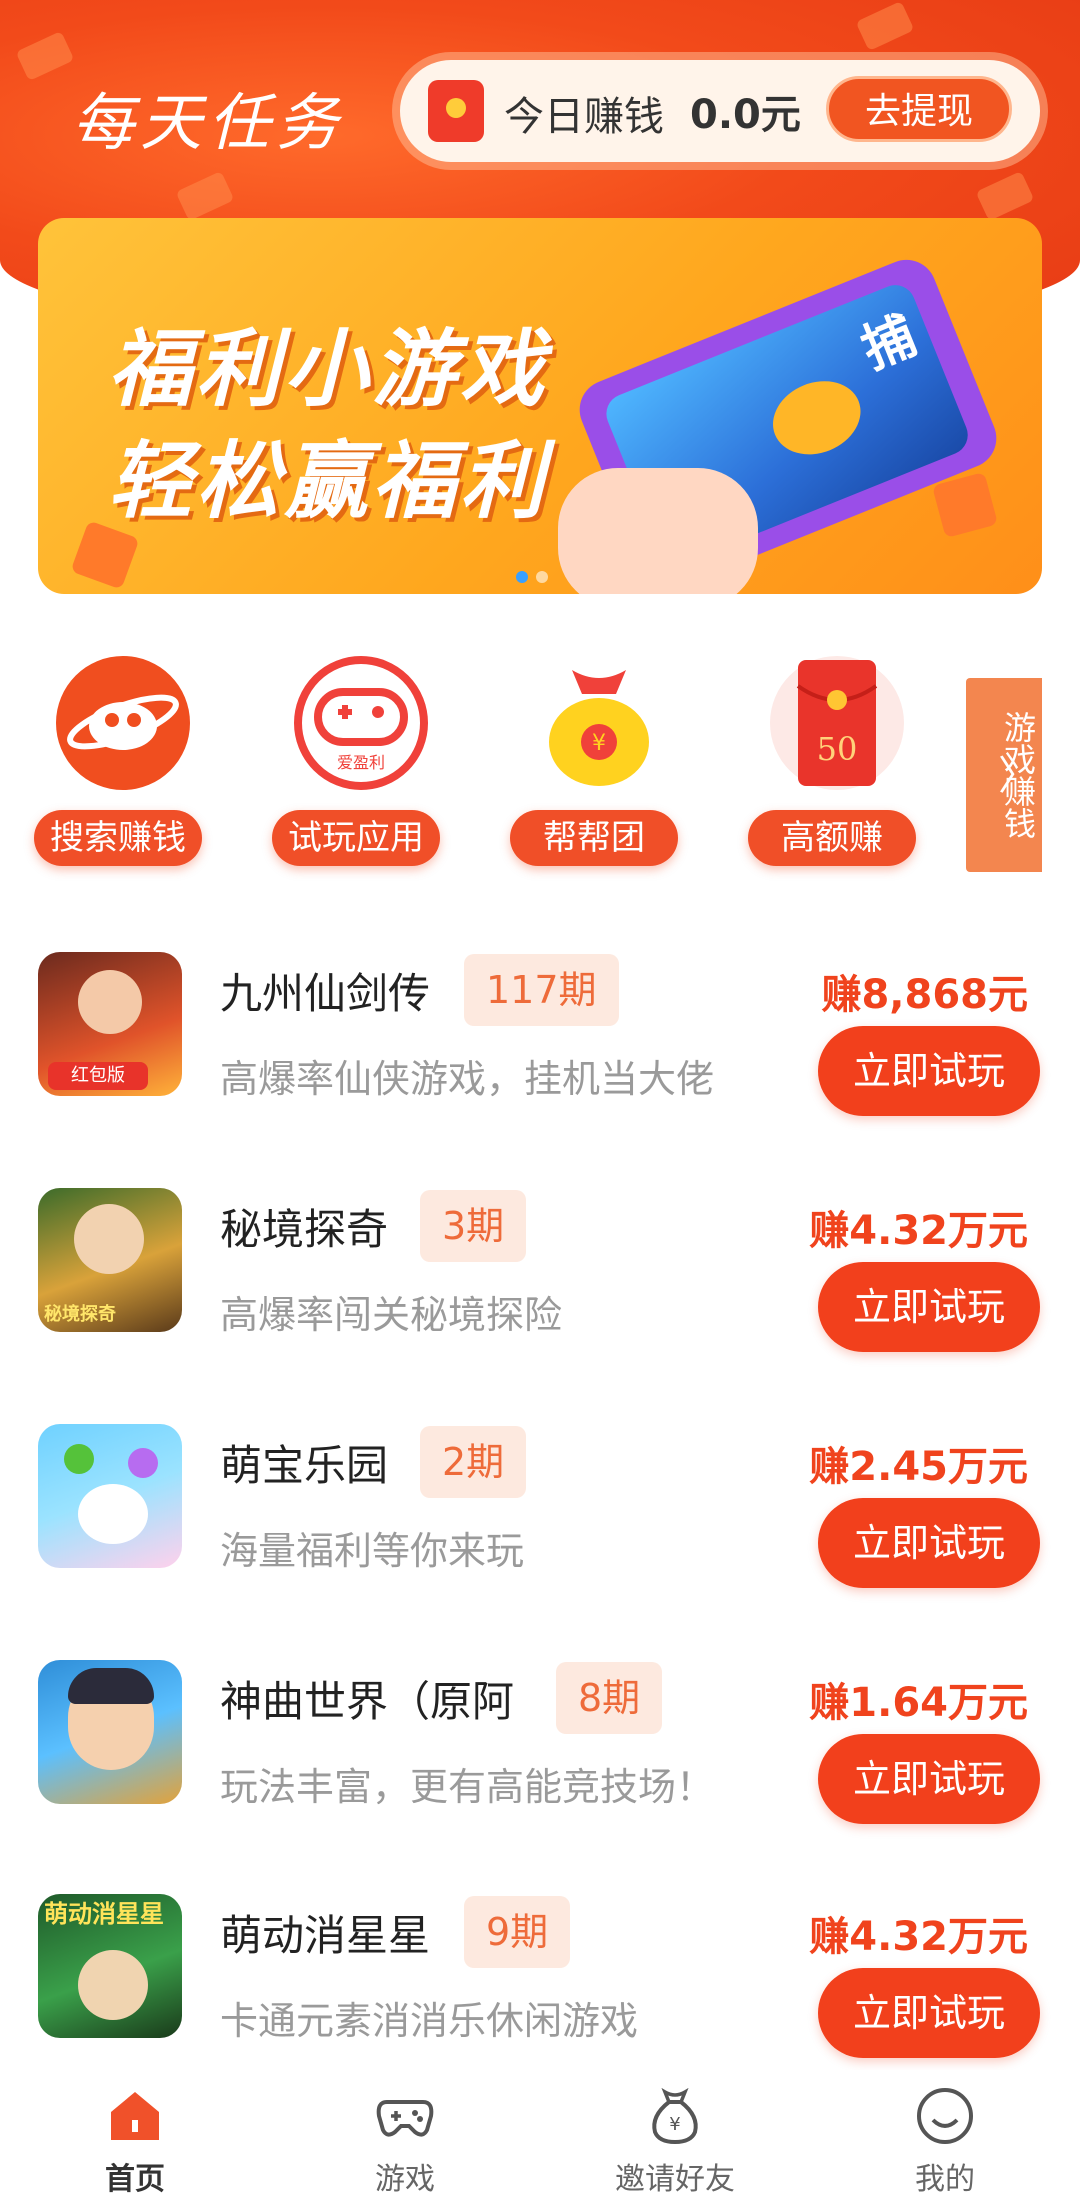  I want to click on game-badge: 红包版, so click(98, 1076).